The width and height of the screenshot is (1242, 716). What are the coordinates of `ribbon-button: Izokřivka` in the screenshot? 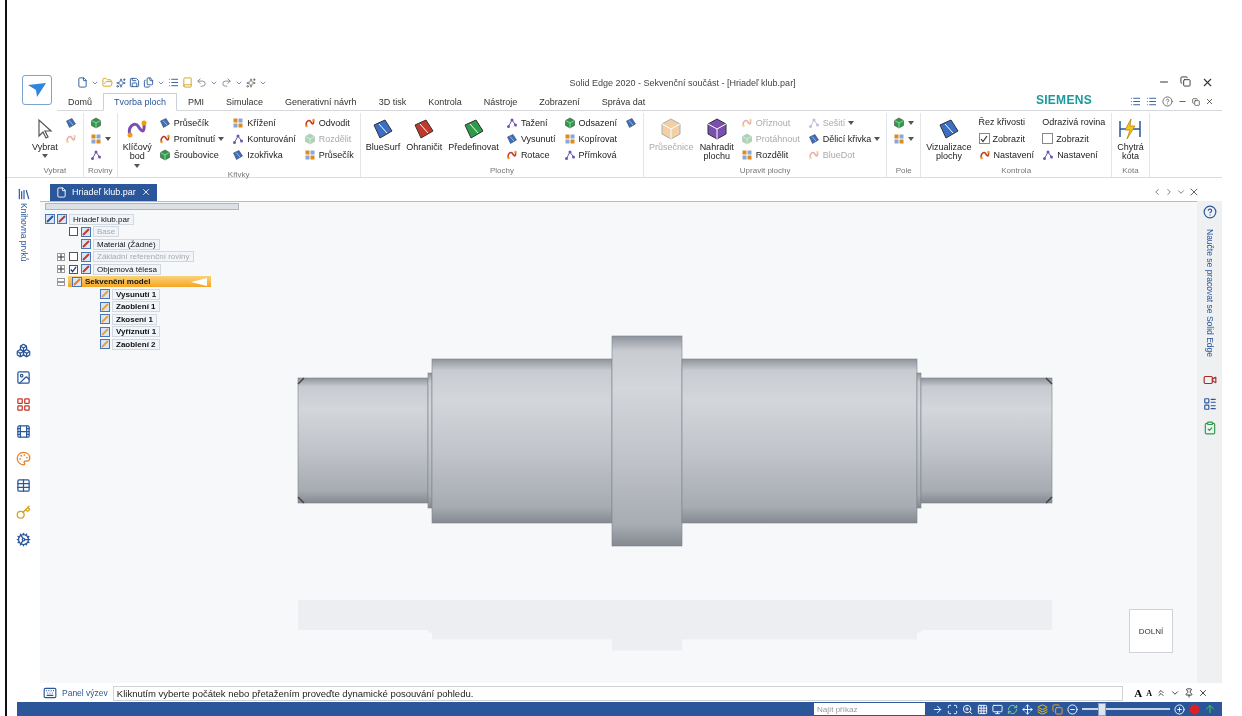 It's located at (264, 154).